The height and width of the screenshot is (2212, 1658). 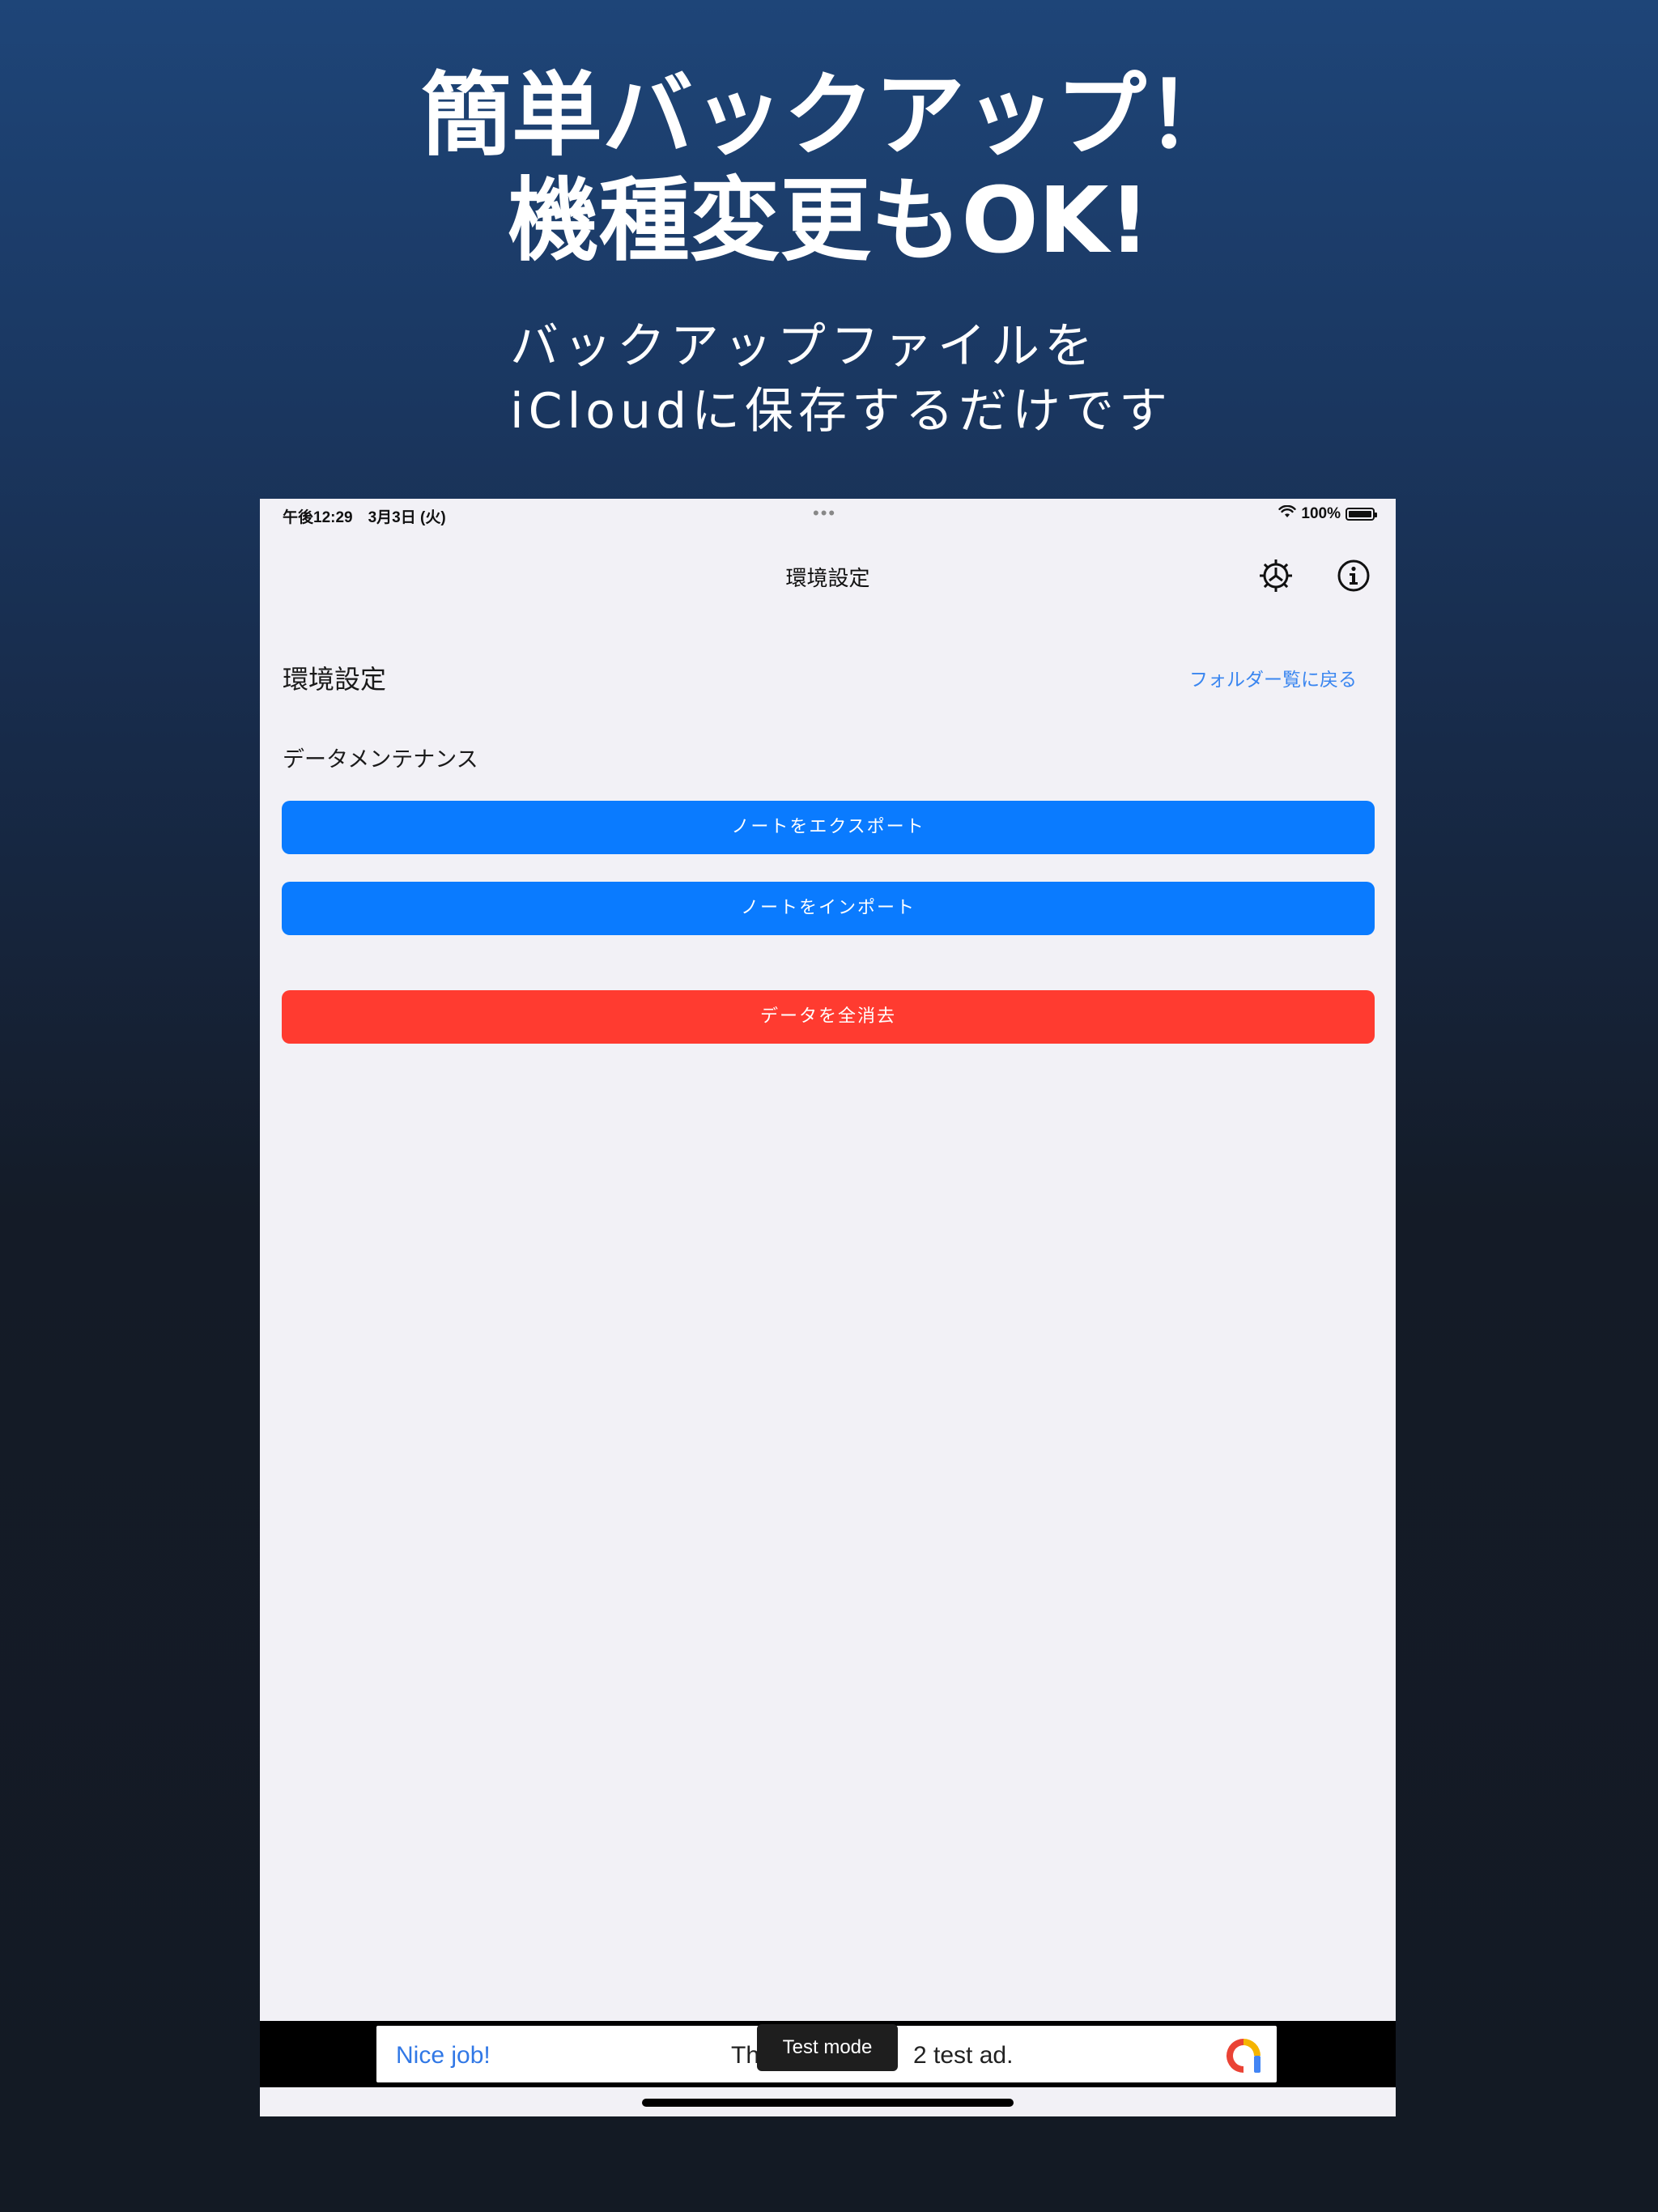 I want to click on delete-all-data-button: データを全消去, so click(x=828, y=1017).